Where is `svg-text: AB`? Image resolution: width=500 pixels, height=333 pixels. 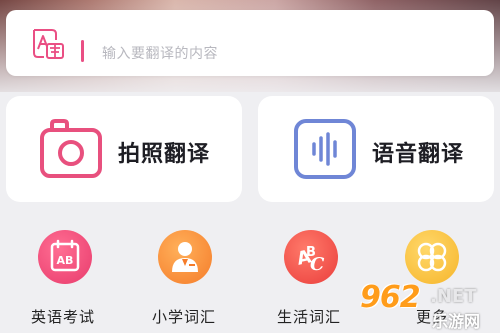 svg-text: AB is located at coordinates (65, 260).